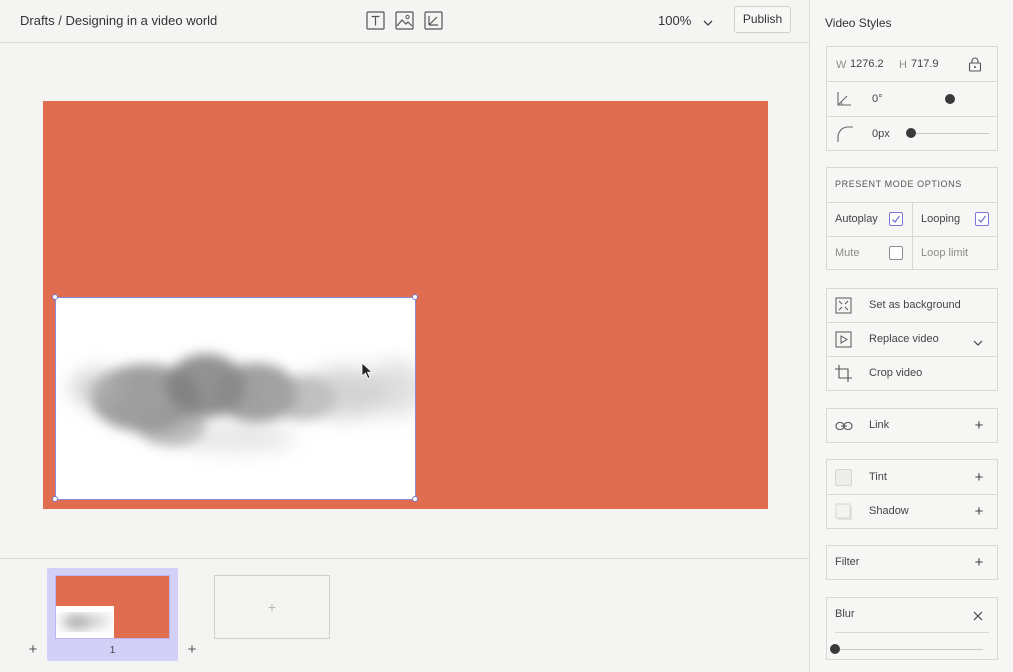 The height and width of the screenshot is (672, 1013). What do you see at coordinates (55, 499) in the screenshot?
I see `resize-handle-bottom-left` at bounding box center [55, 499].